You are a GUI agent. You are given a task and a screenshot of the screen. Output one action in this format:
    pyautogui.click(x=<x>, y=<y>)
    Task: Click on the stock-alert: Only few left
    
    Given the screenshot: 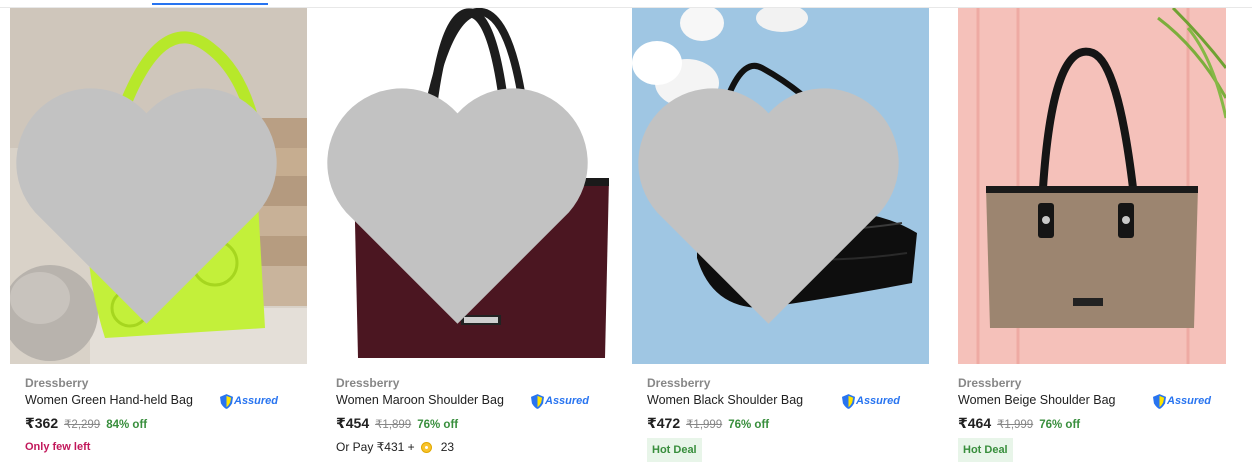 What is the action you would take?
    pyautogui.click(x=58, y=447)
    